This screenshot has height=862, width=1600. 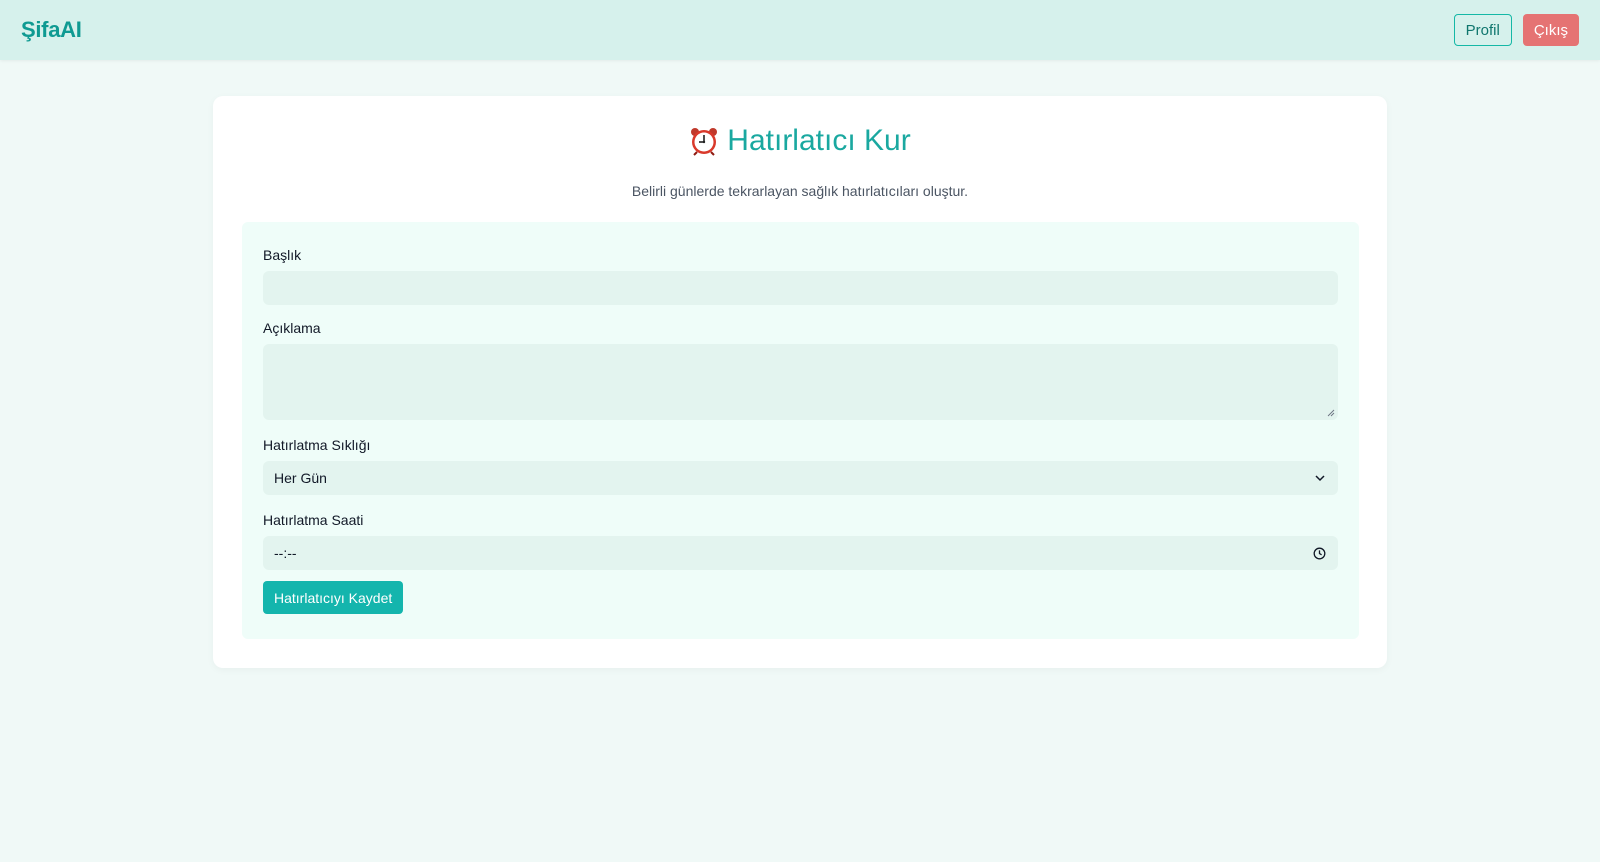 What do you see at coordinates (285, 553) in the screenshot?
I see `time-value: --:--` at bounding box center [285, 553].